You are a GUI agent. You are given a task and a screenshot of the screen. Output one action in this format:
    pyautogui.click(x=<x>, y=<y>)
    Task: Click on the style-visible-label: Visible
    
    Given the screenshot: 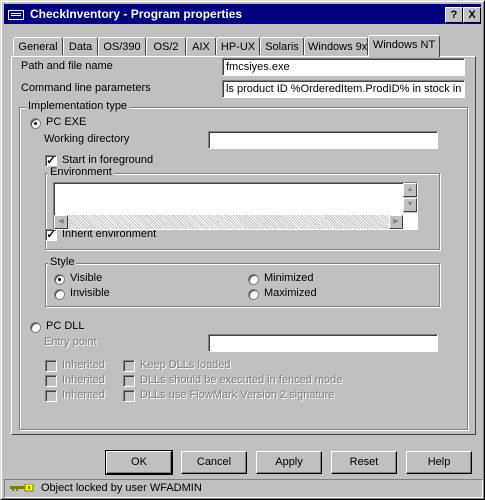 What is the action you would take?
    pyautogui.click(x=86, y=278)
    